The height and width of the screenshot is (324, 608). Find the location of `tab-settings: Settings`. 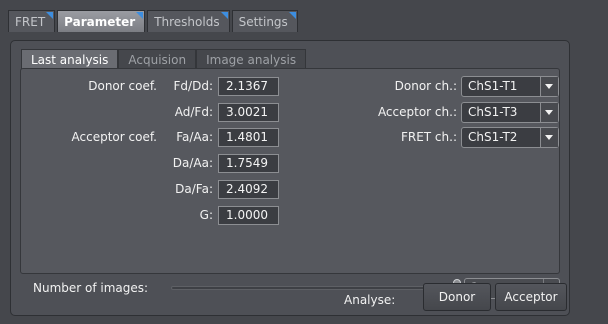

tab-settings: Settings is located at coordinates (264, 21).